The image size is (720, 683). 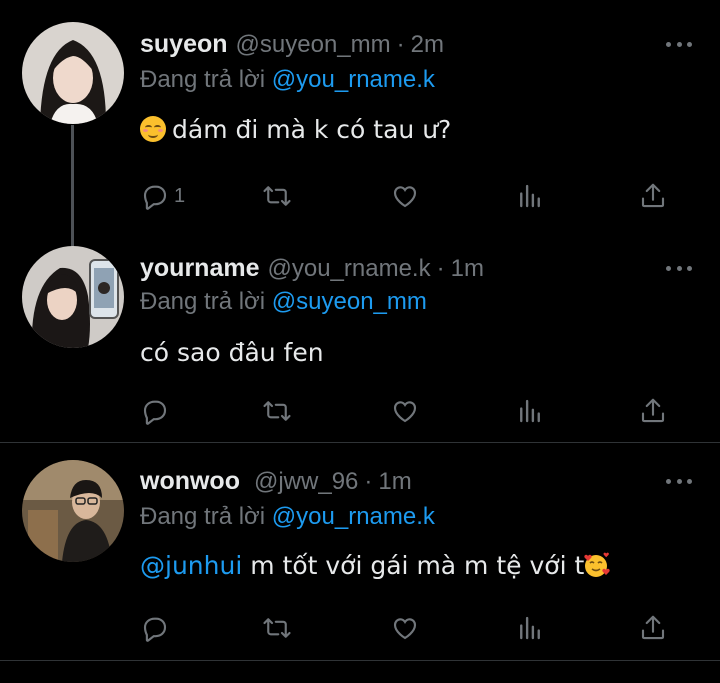 I want to click on user-handle: @suyeon_mm, so click(x=313, y=45).